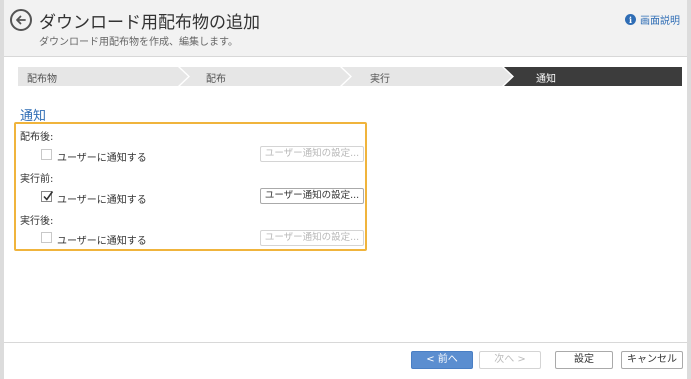 The width and height of the screenshot is (691, 379). Describe the element at coordinates (42, 79) in the screenshot. I see `step-item-1: 配布物` at that location.